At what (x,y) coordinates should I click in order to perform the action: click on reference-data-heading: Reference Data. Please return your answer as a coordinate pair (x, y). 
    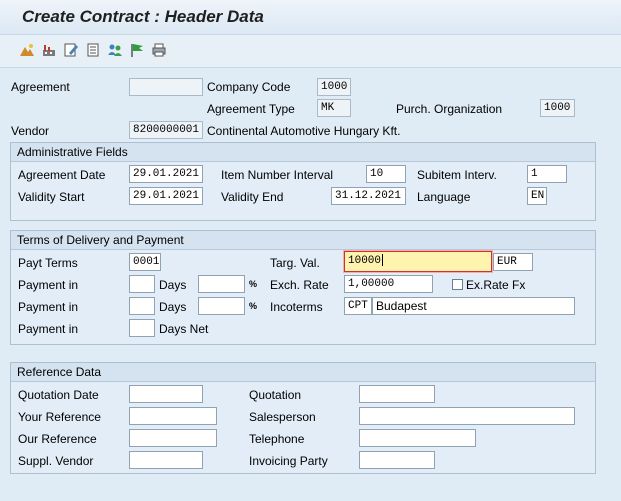
    Looking at the image, I should click on (303, 372).